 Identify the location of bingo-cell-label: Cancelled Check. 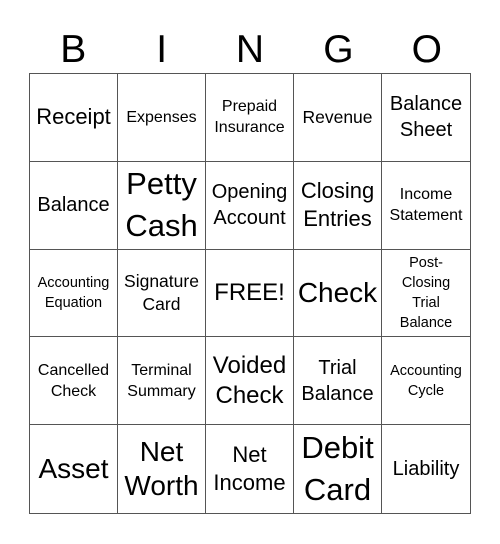
(73, 380).